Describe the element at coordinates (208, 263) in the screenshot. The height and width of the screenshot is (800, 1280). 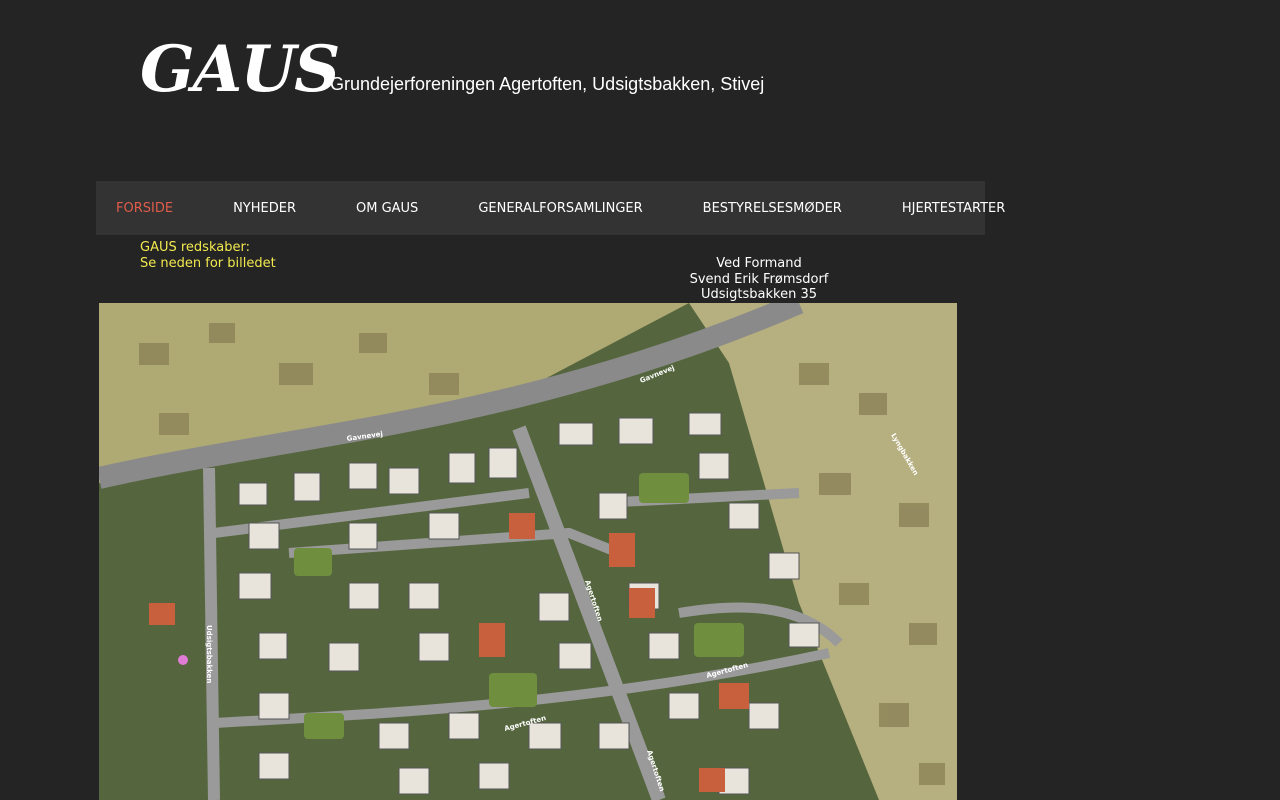
I see `tools-notice-line2: Se neden for billedet` at that location.